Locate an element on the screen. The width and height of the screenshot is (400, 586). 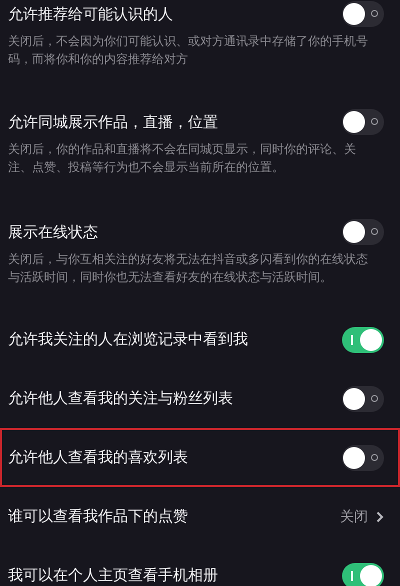
setting-description: 关闭后，不会因为你们可能认识、或对方通讯录中存储了你的手机号码，而将你和你的内容推荐给对方 is located at coordinates (188, 50).